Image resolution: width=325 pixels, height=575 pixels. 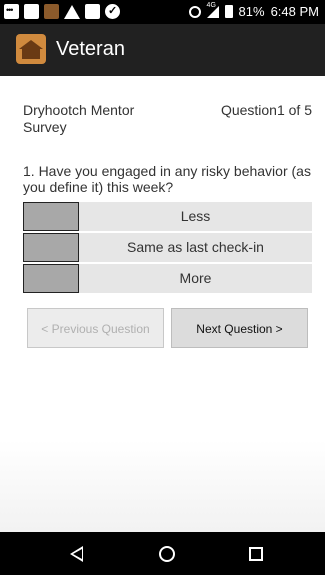 I want to click on option-less: Less, so click(x=167, y=216).